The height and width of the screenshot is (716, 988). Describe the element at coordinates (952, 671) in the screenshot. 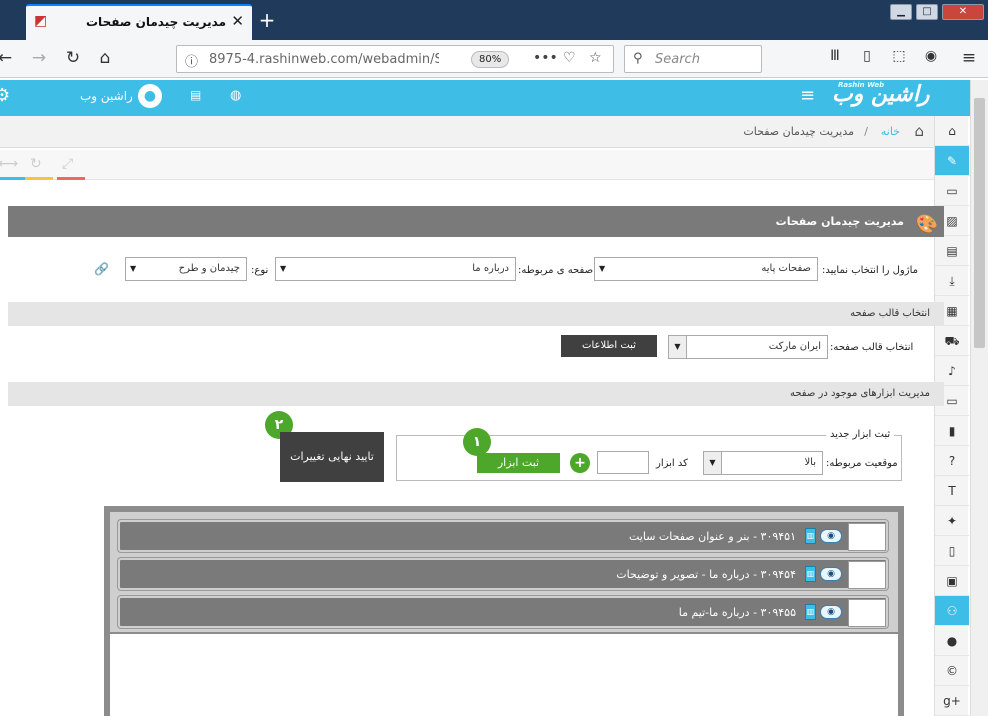

I see `sidebar-copyright-icon: ©` at that location.